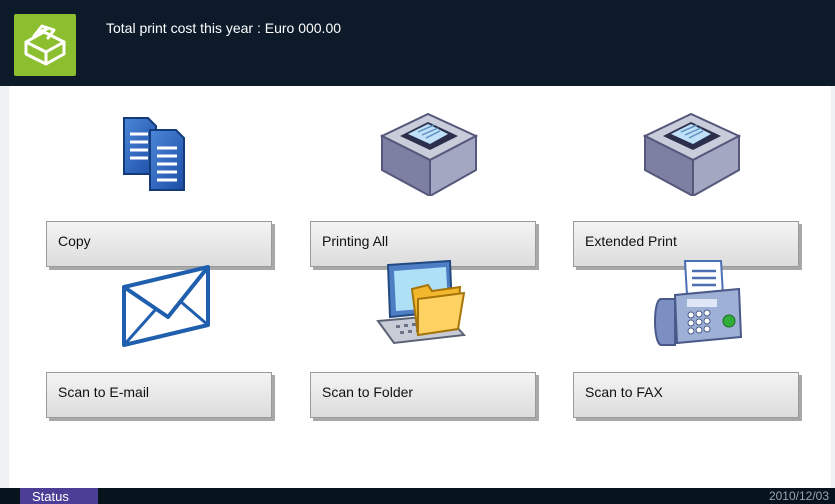  I want to click on status-bar: Status 2010/12/03, so click(417, 496).